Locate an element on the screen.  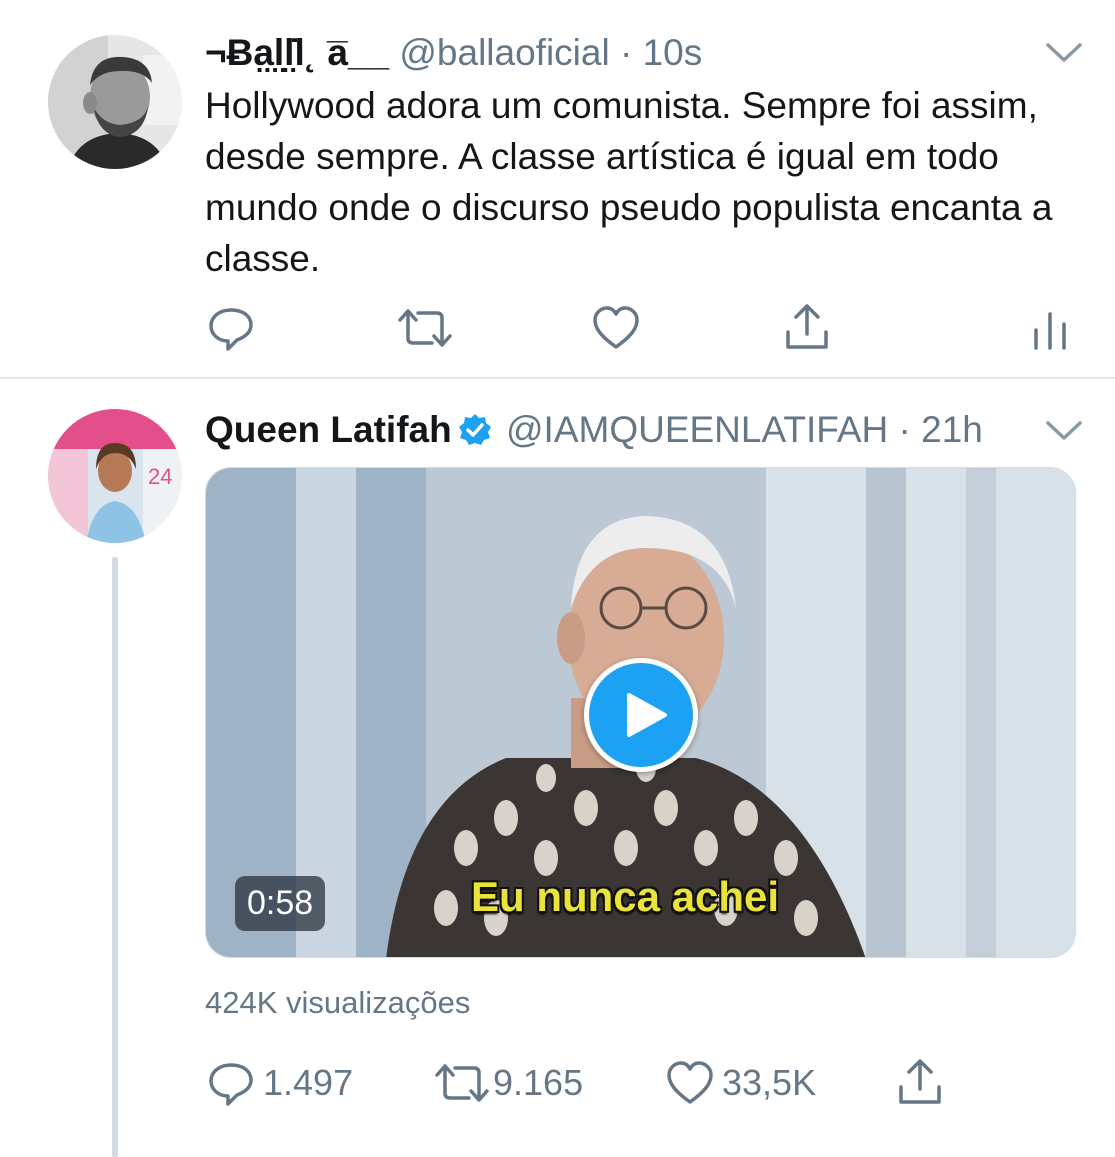
svg-text: 24 is located at coordinates (160, 476).